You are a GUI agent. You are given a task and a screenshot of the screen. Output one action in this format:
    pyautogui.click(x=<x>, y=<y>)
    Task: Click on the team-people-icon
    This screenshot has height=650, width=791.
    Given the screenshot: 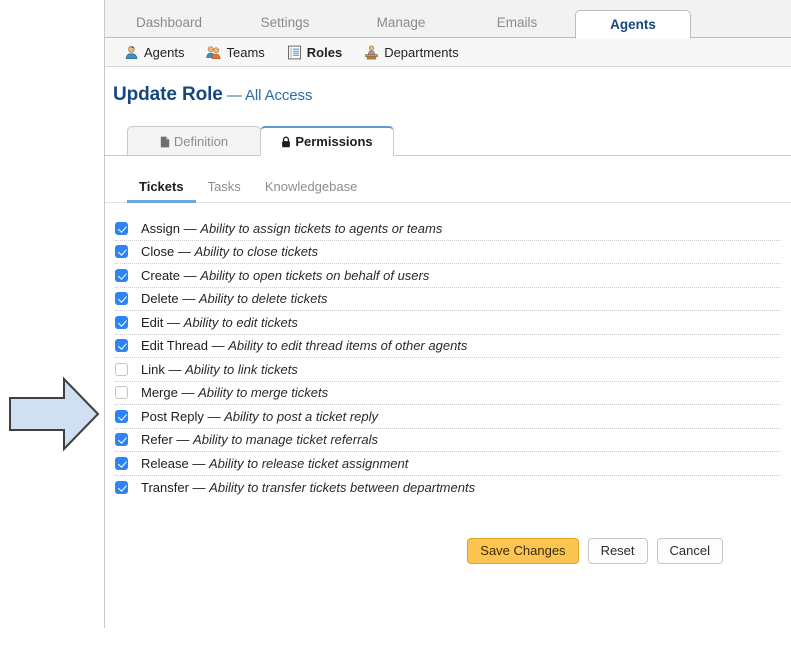 What is the action you would take?
    pyautogui.click(x=214, y=52)
    